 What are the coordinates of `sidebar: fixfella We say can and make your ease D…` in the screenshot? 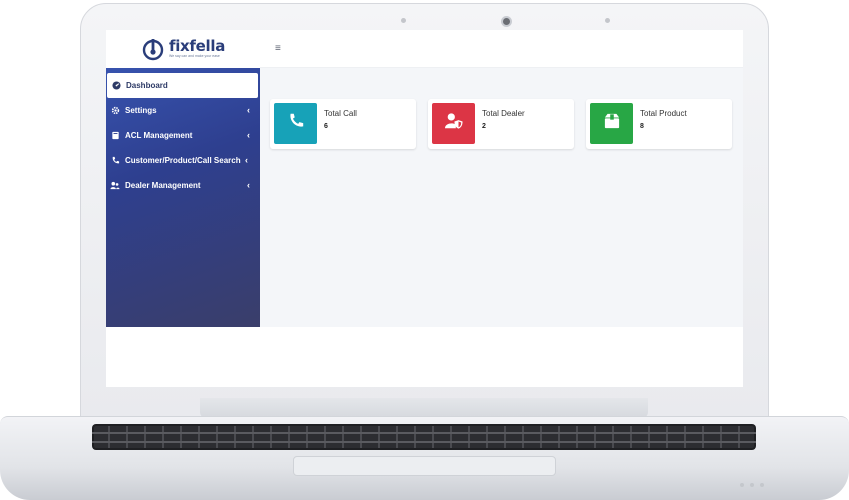 It's located at (183, 178).